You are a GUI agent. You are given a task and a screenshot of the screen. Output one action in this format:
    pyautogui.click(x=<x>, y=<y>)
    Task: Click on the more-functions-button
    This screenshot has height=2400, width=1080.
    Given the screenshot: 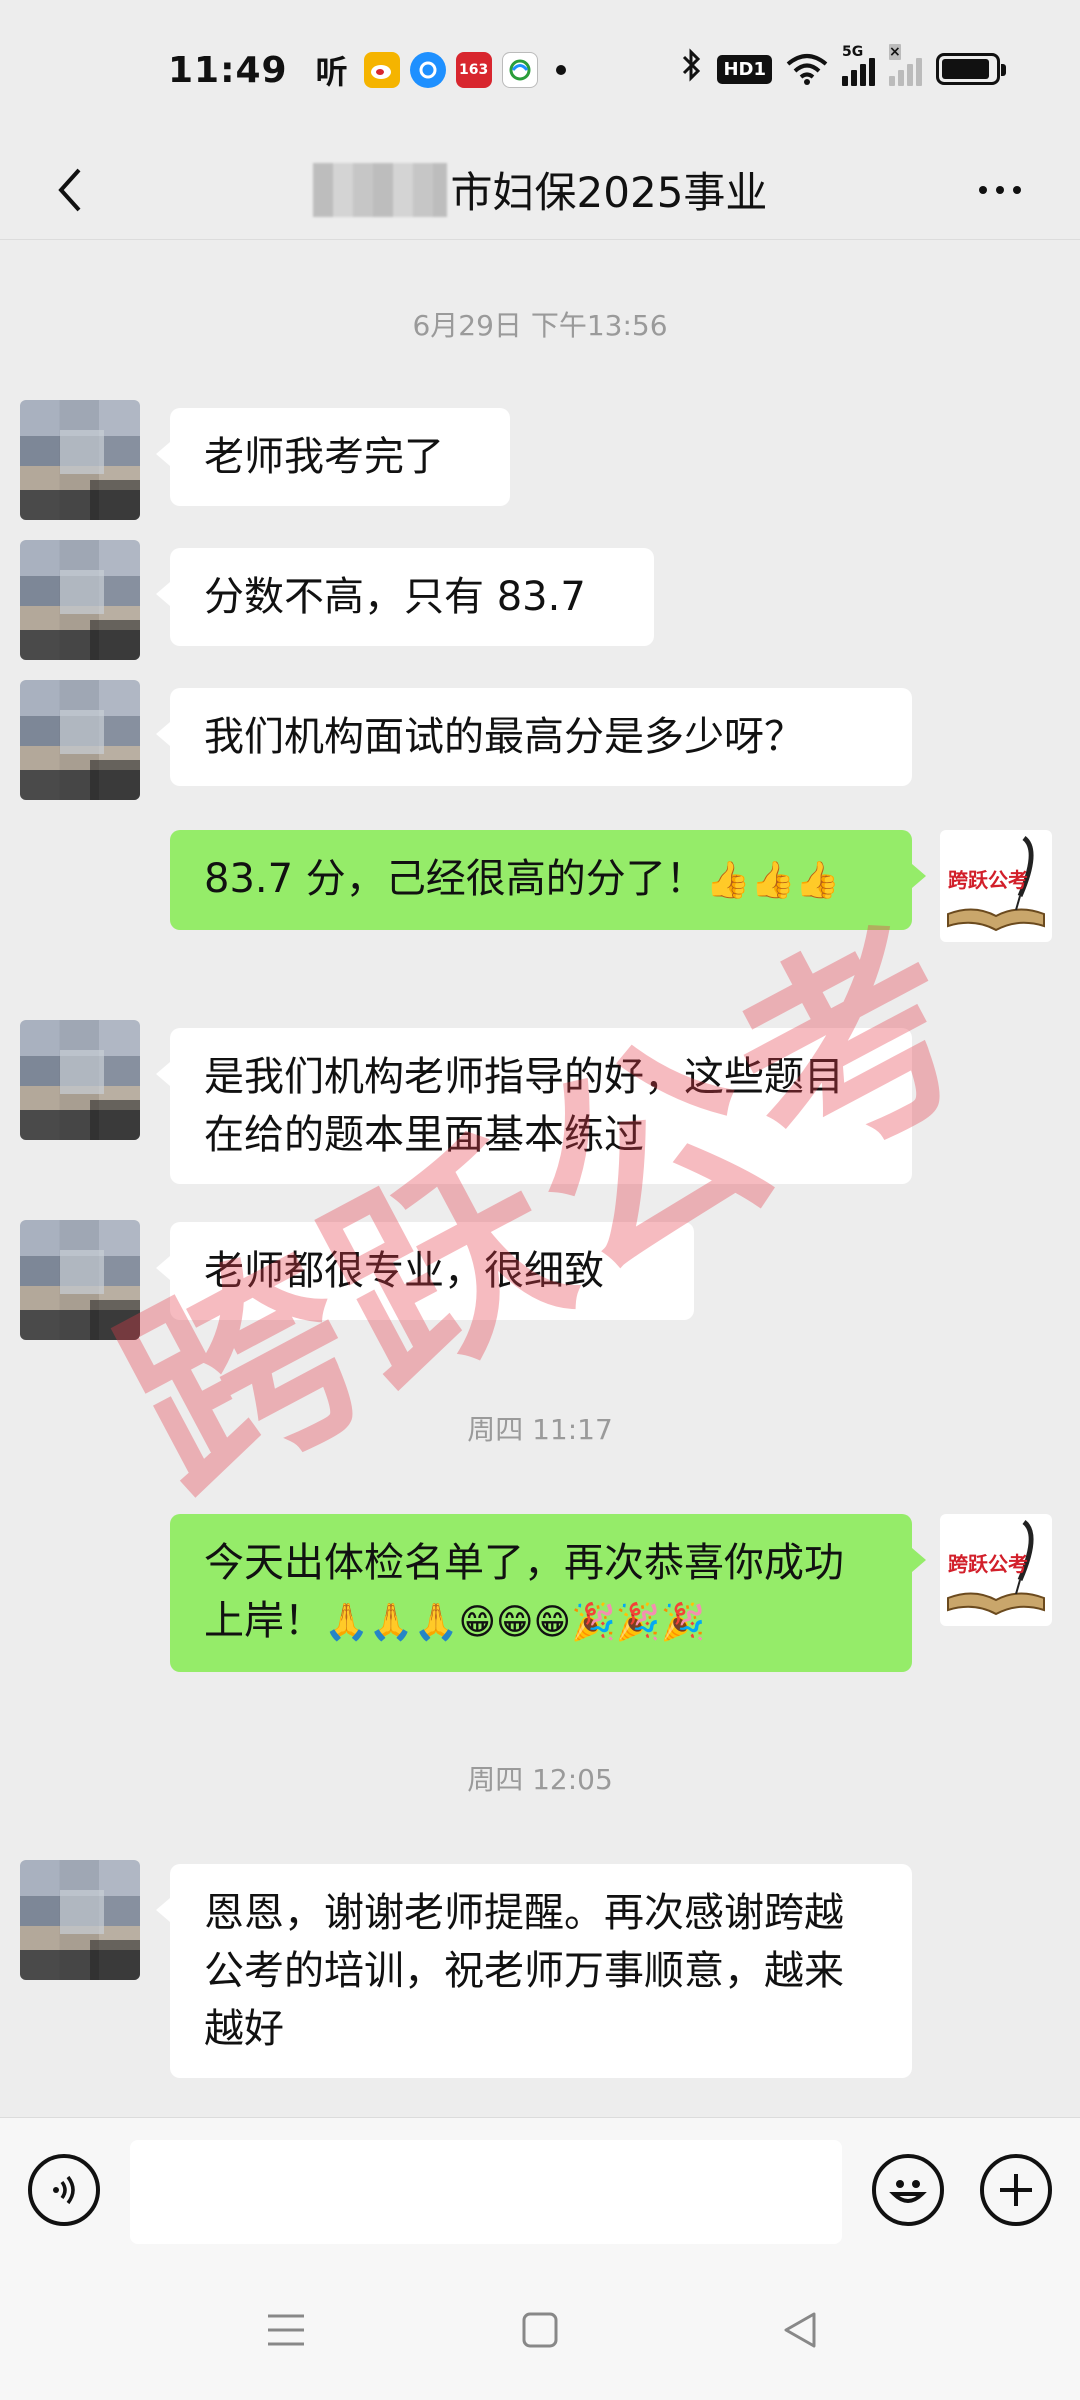 What is the action you would take?
    pyautogui.click(x=1016, y=2190)
    